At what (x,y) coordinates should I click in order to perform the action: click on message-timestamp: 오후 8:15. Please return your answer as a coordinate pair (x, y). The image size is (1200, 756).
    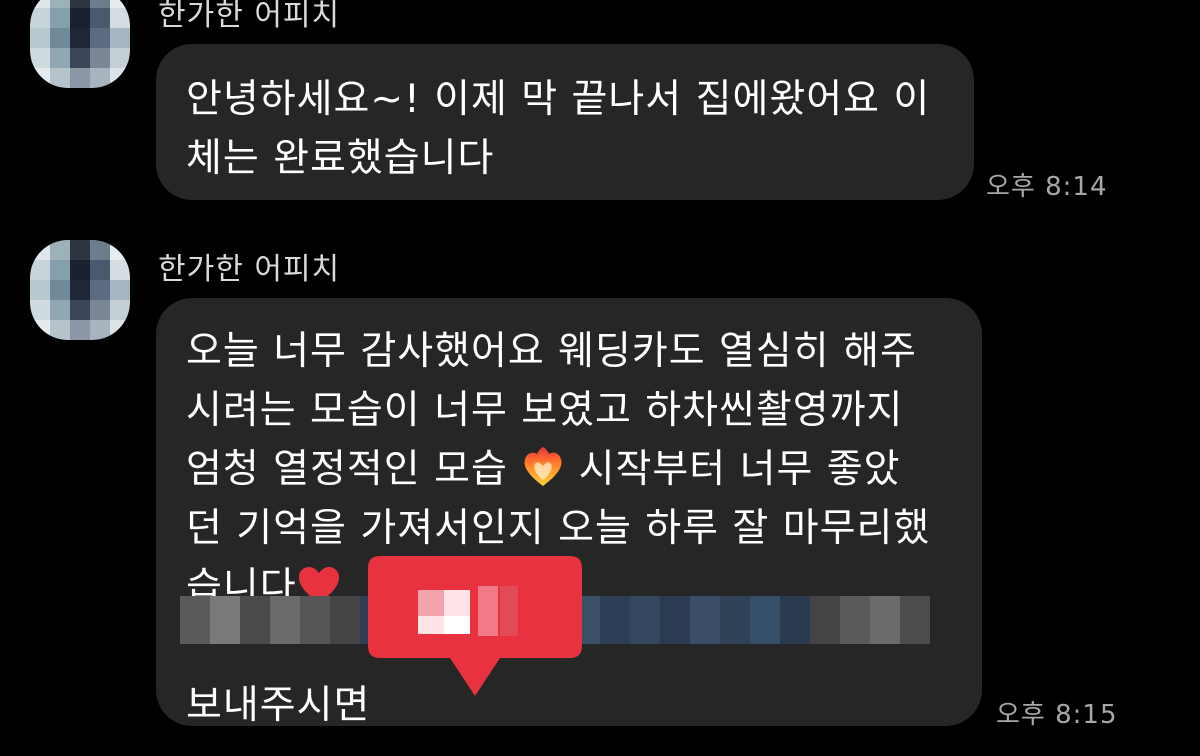
    Looking at the image, I should click on (1057, 715).